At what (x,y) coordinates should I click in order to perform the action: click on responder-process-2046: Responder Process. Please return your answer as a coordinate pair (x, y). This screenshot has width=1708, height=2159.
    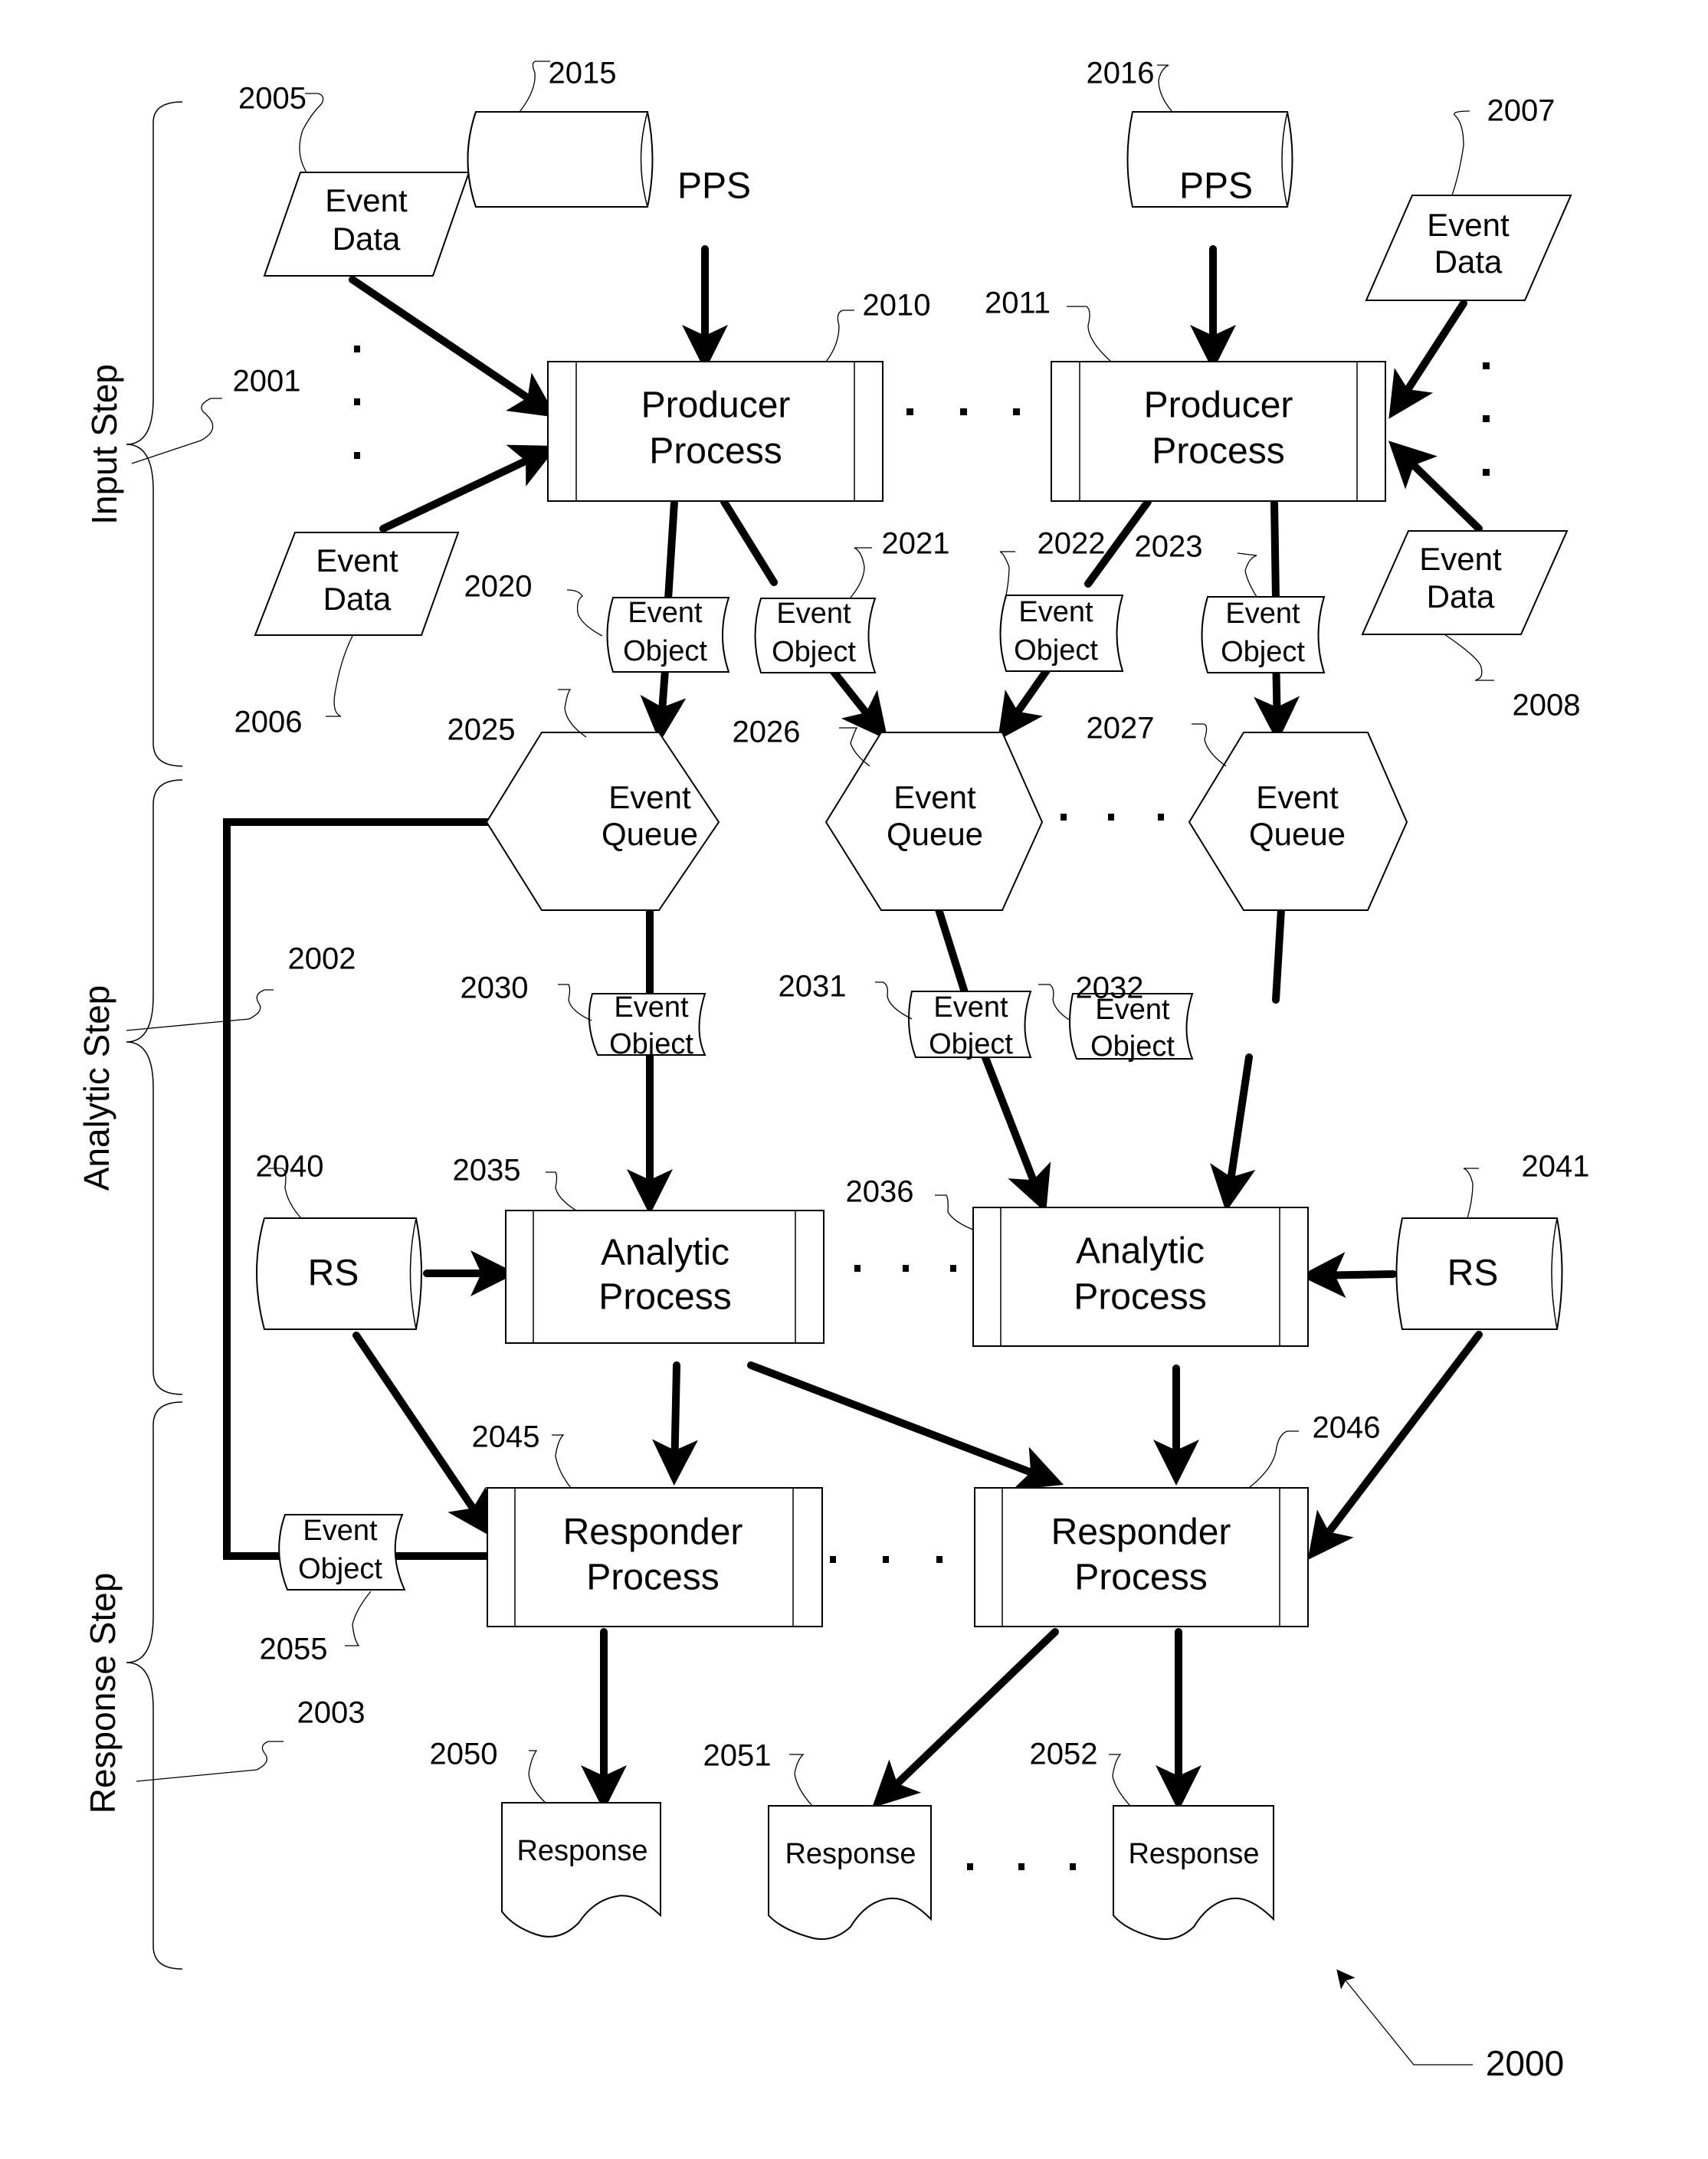
    Looking at the image, I should click on (1141, 1557).